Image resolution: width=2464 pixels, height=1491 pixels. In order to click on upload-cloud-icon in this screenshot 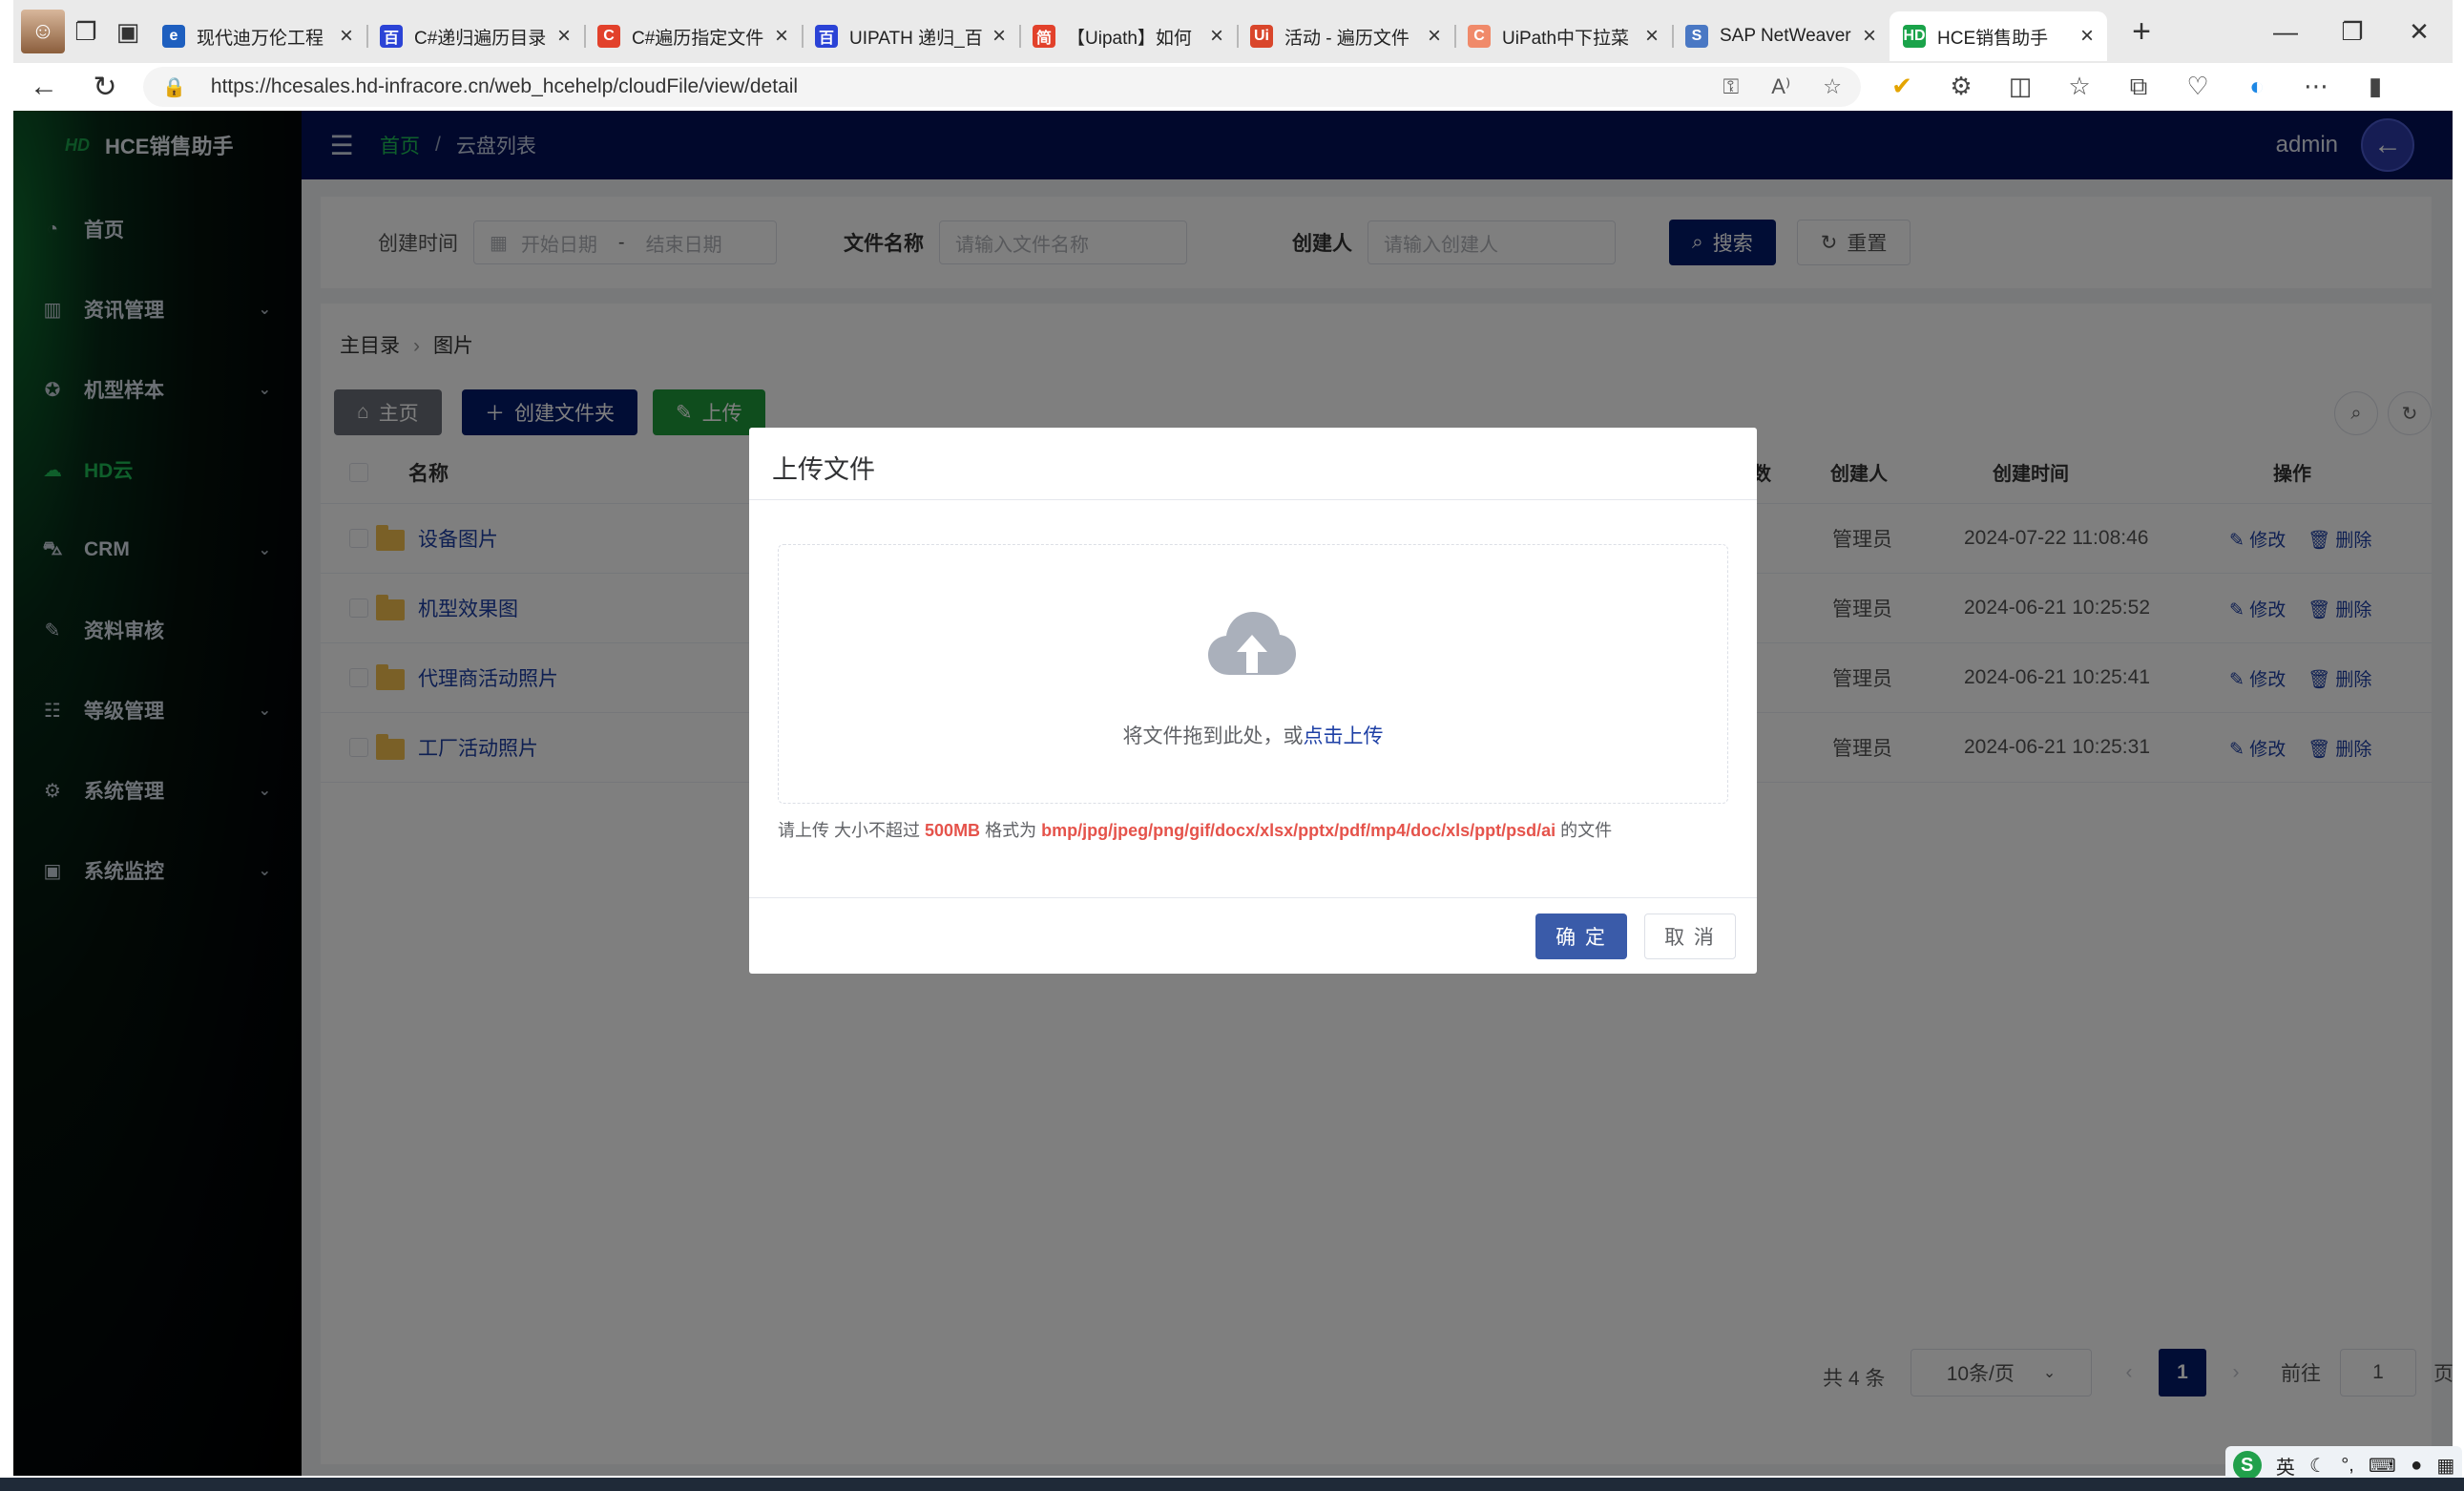, I will do `click(1252, 644)`.